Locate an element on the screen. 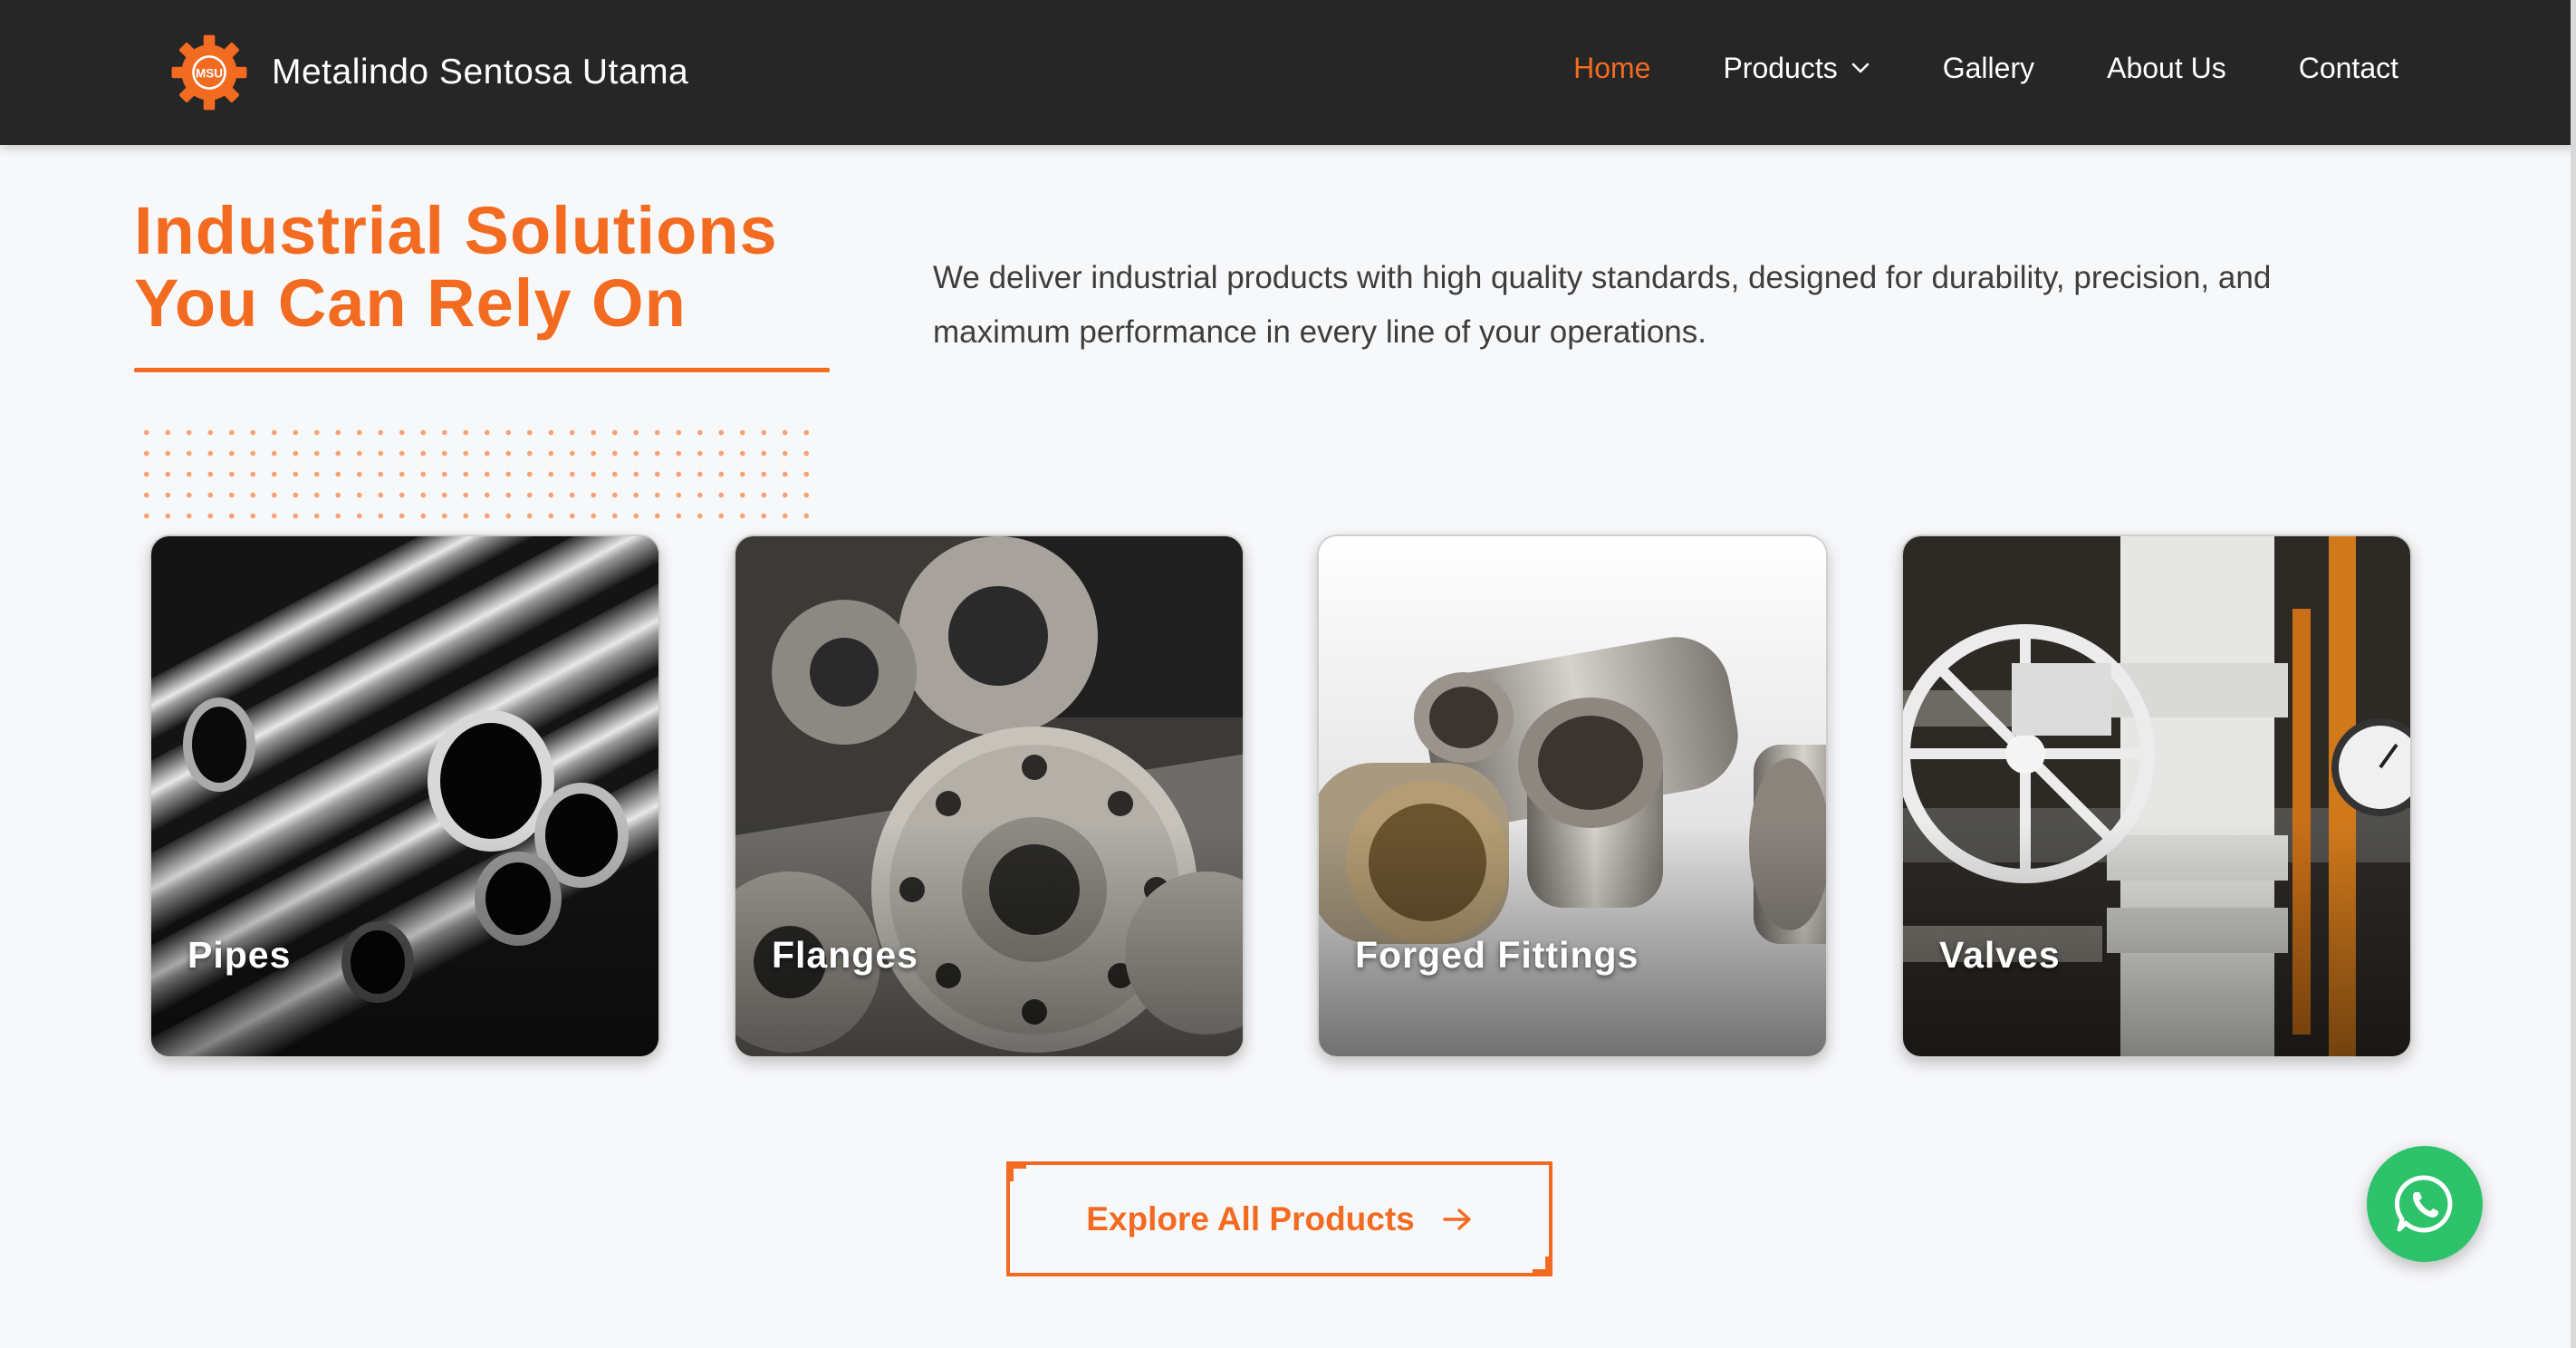 This screenshot has height=1348, width=2576. hero-title: Industrial Solutions You Can Rely On is located at coordinates (496, 267).